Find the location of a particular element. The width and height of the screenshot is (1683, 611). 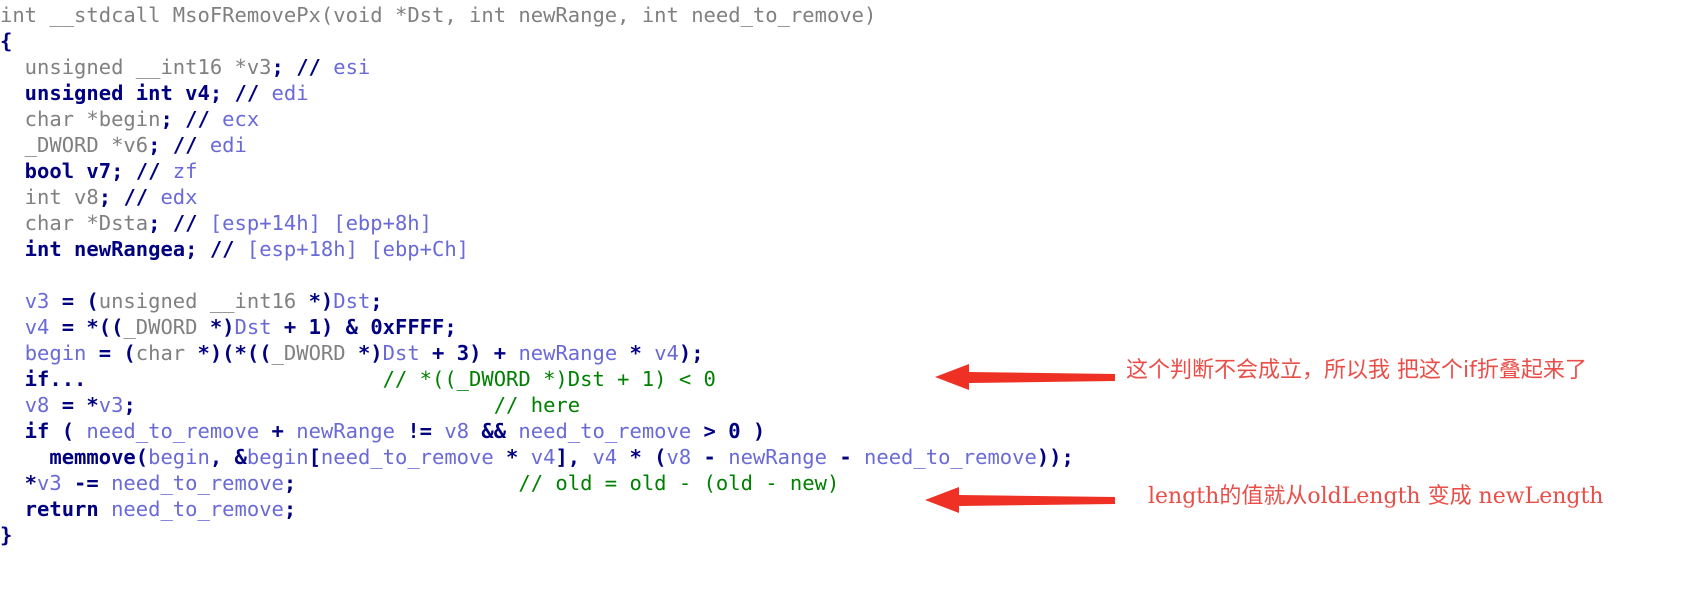

code-line: if... // *((_DWORD *)Dst + 1) < 0 is located at coordinates (358, 379).